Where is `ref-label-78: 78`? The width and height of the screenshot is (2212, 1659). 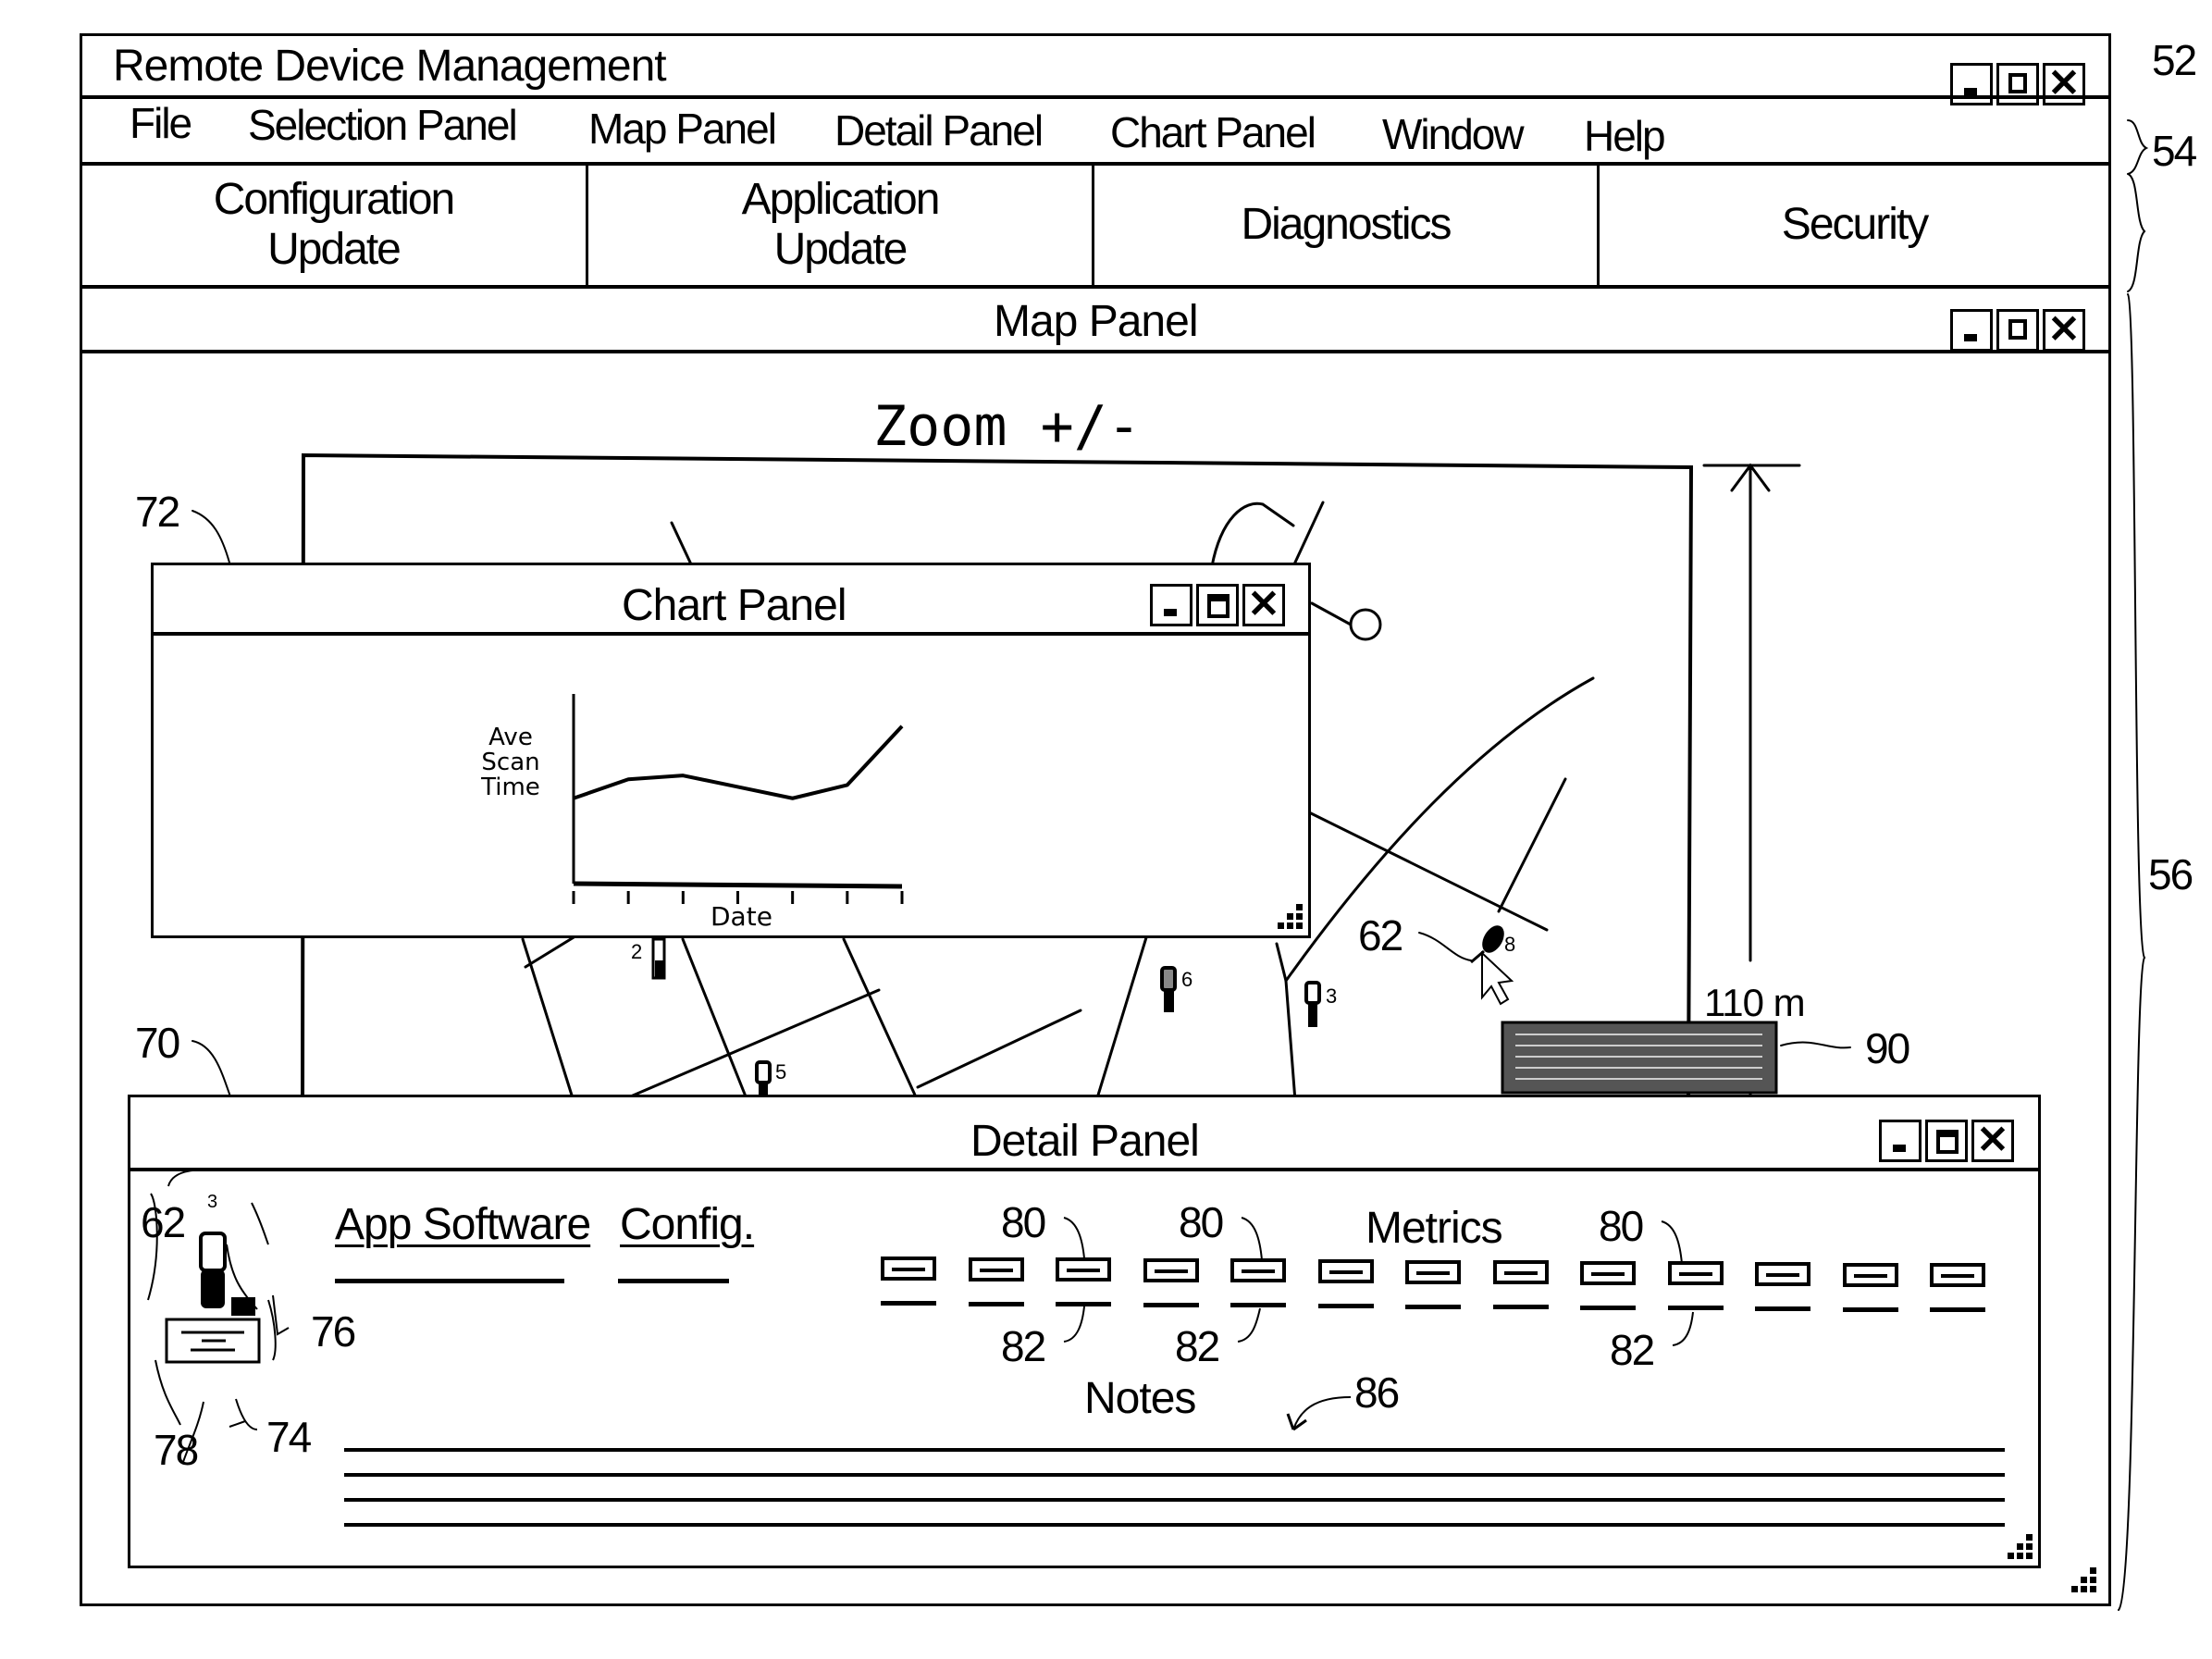 ref-label-78: 78 is located at coordinates (176, 1450).